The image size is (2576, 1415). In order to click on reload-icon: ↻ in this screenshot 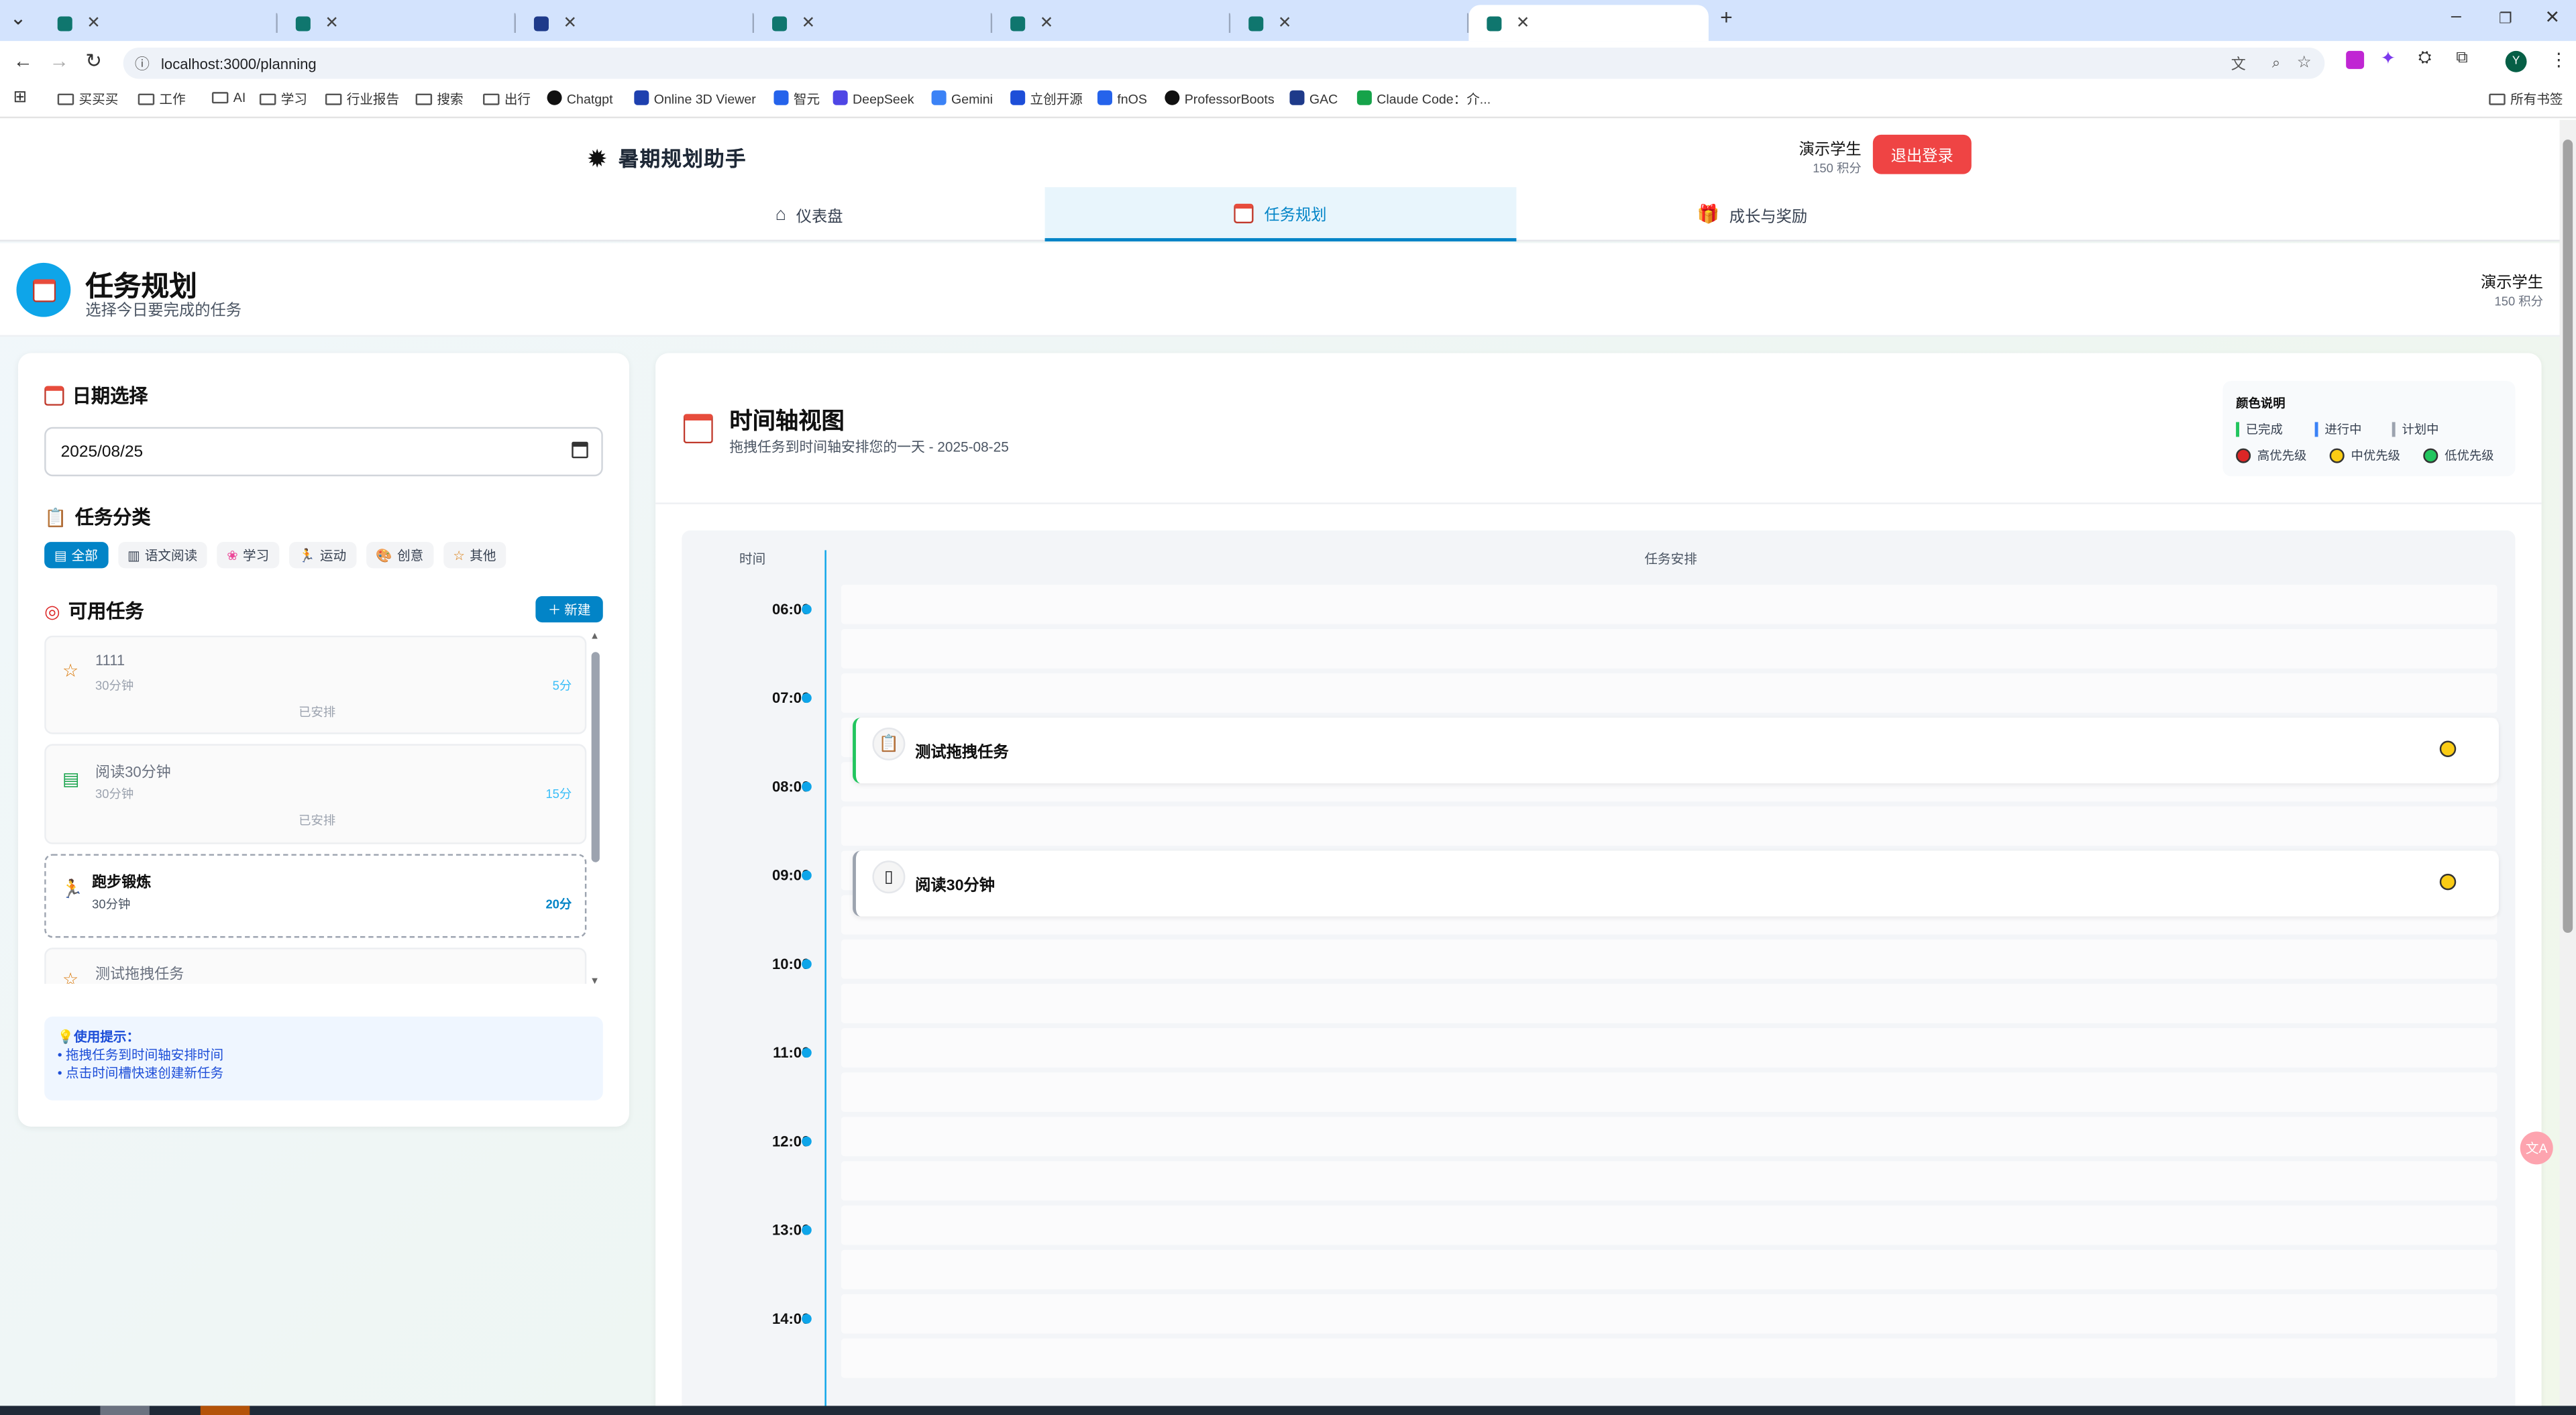, I will do `click(93, 60)`.